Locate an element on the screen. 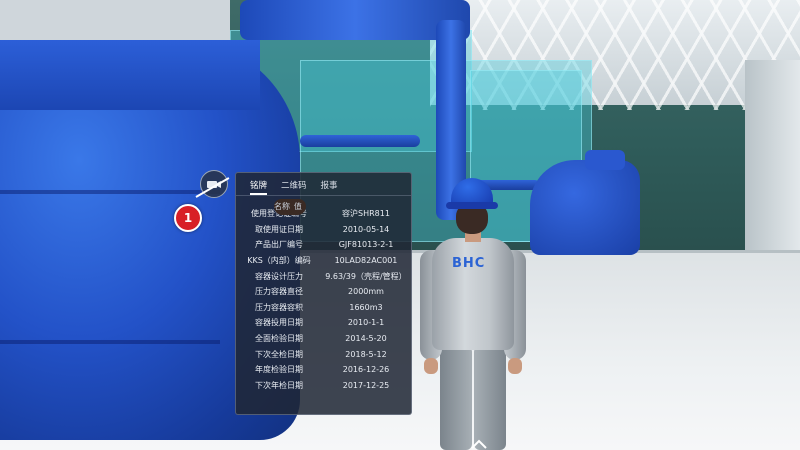  row-value: 2018-5-12 is located at coordinates (366, 354).